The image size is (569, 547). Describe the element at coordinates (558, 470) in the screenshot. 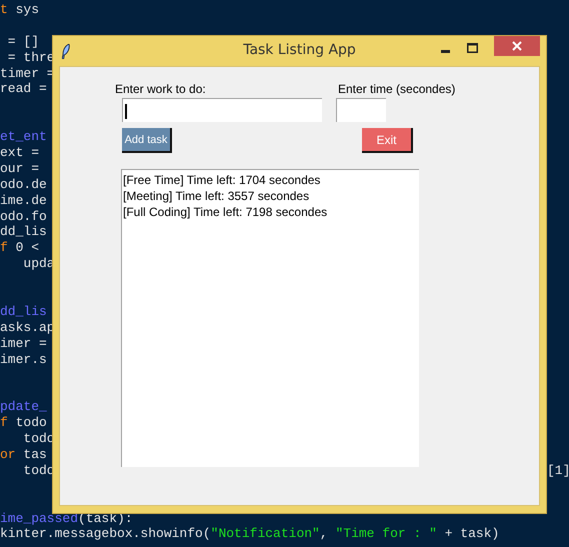

I see `code-text: [1]` at that location.